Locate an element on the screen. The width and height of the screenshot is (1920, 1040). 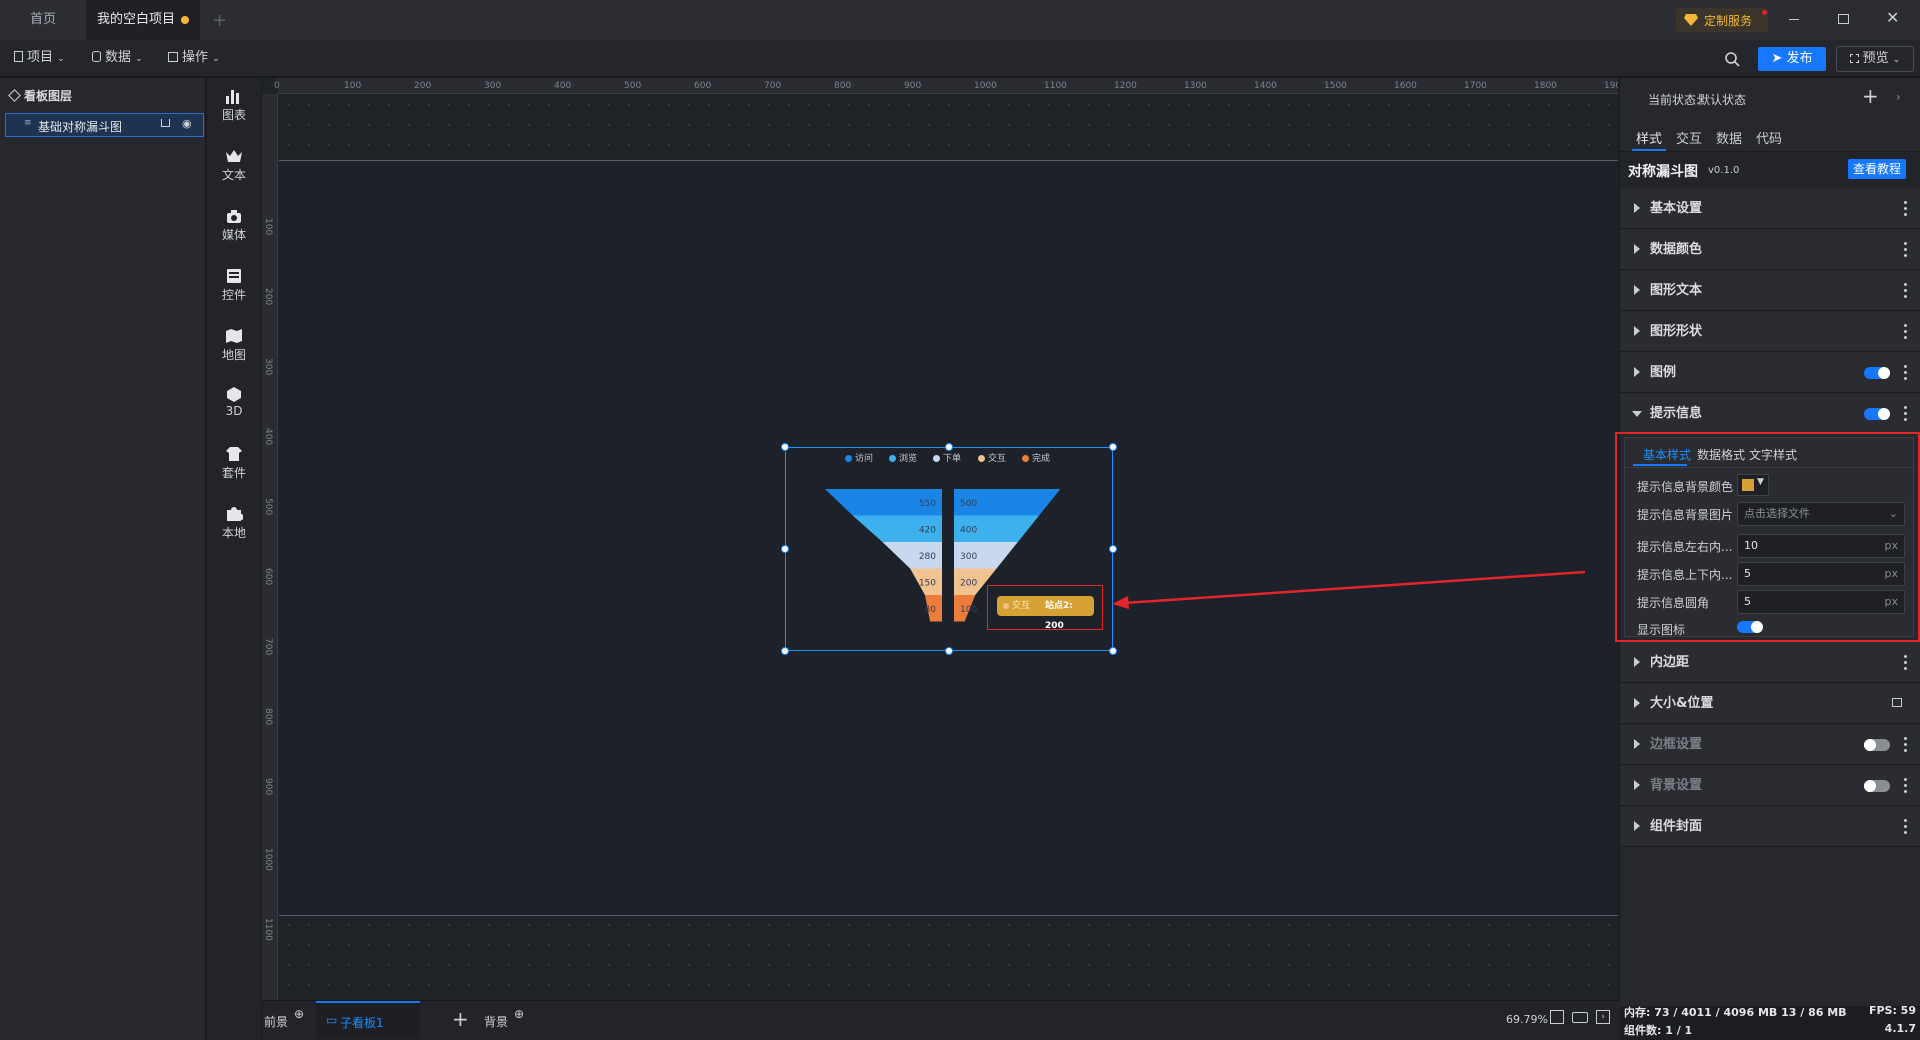
add-state-icon: + is located at coordinates (1870, 96).